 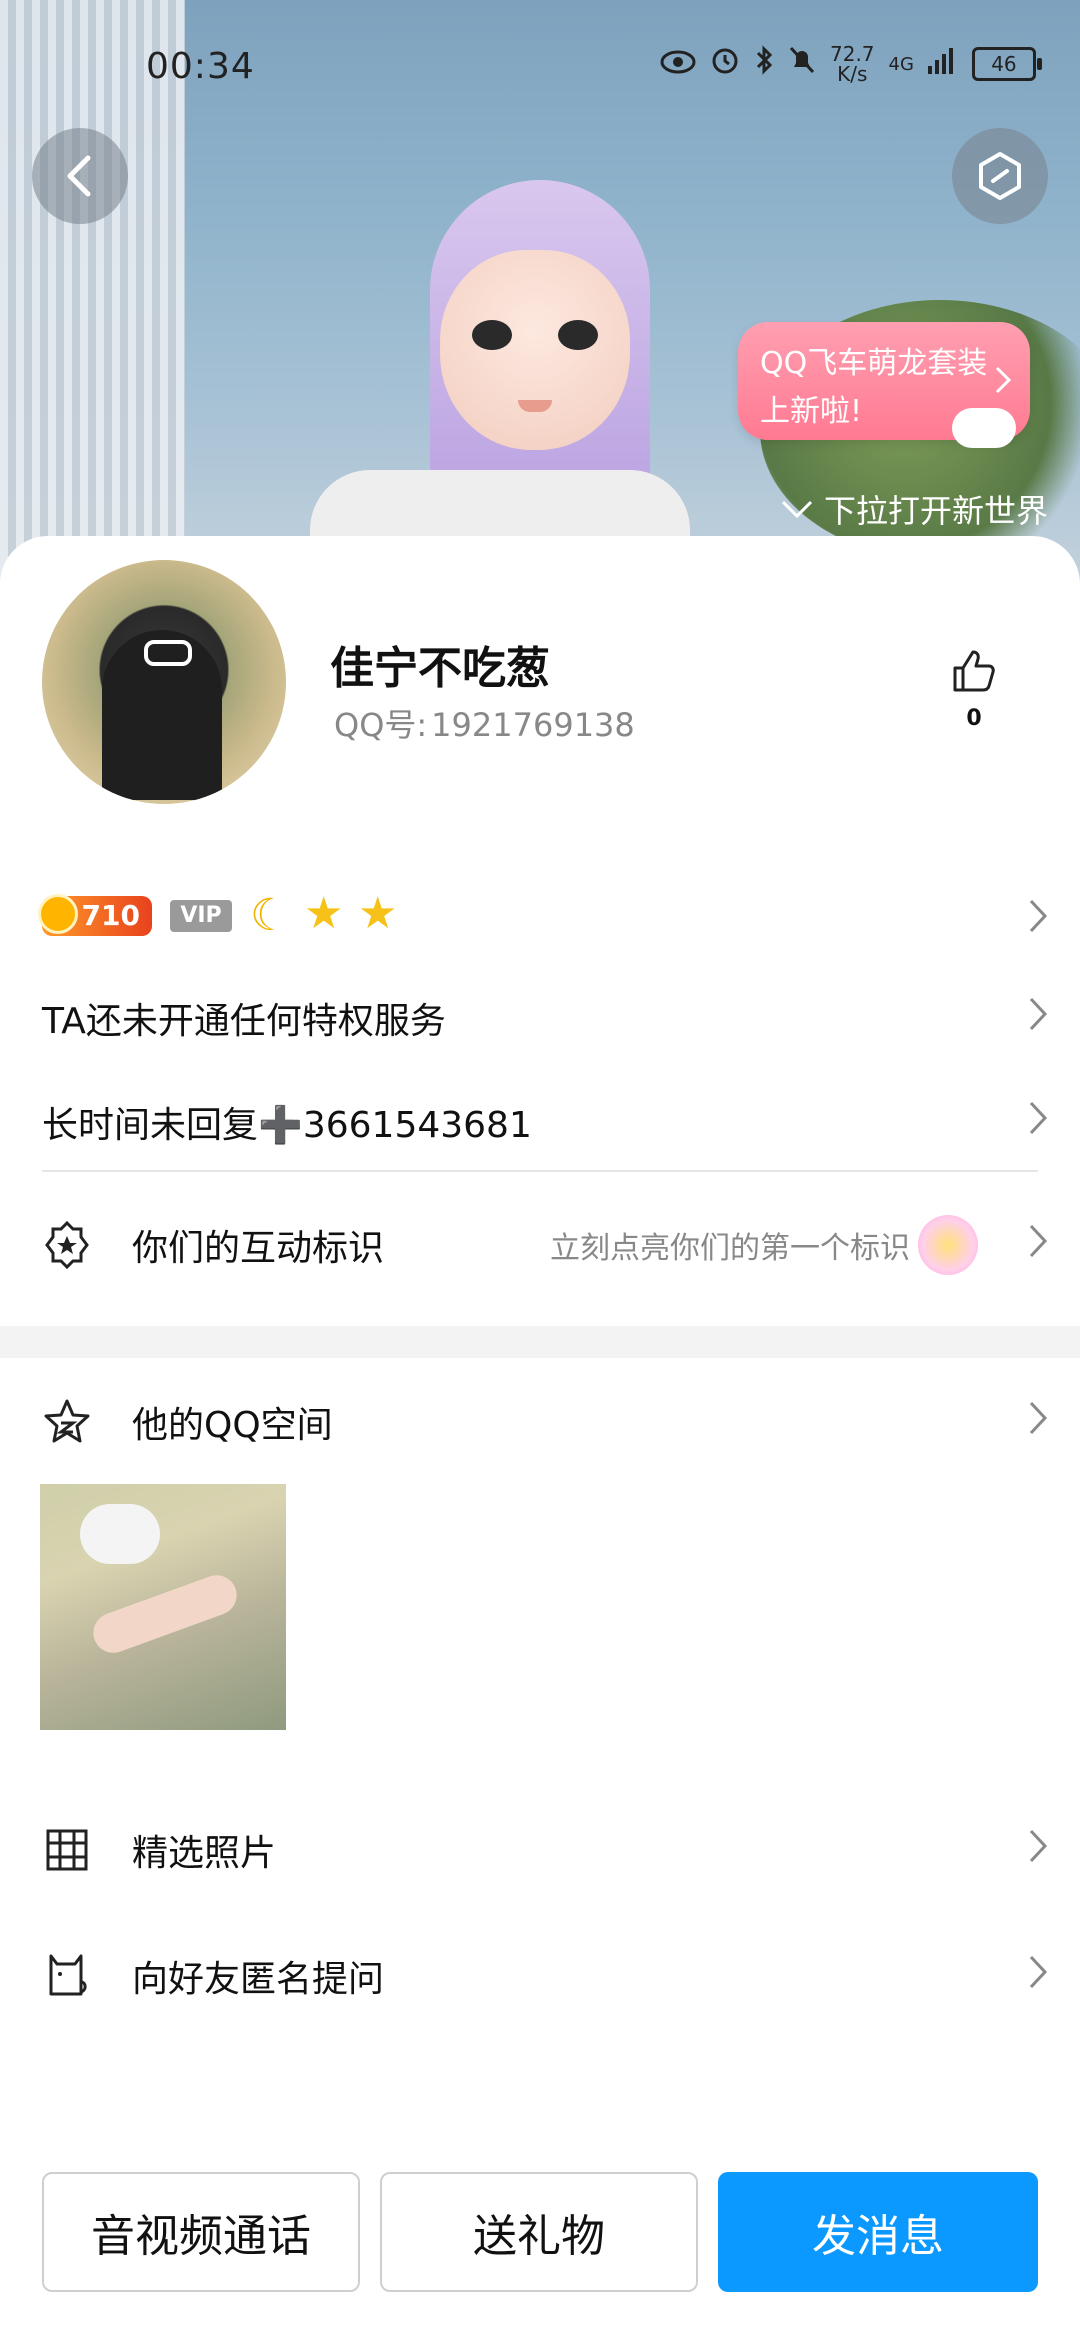 I want to click on avatar-3d-character, so click(x=500, y=380).